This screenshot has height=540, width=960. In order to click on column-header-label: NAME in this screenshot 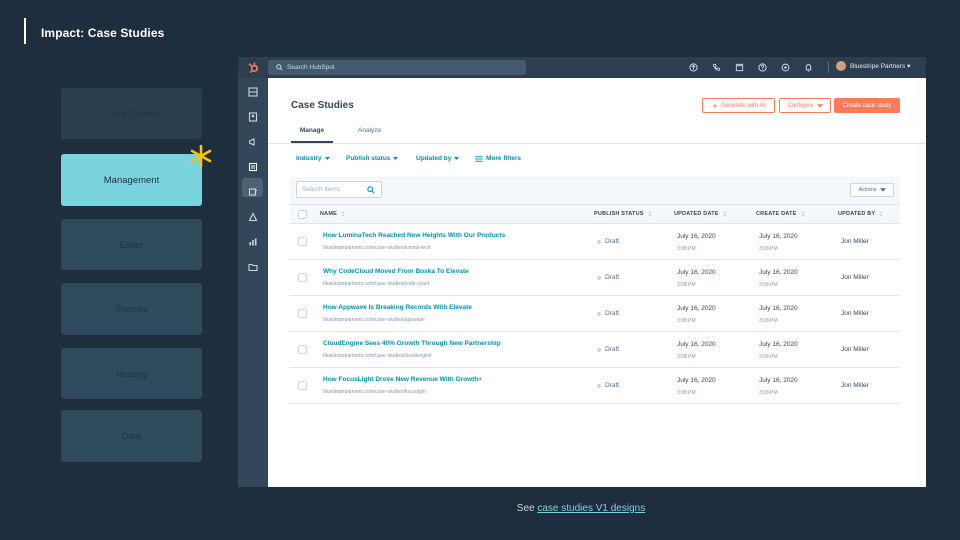, I will do `click(328, 214)`.